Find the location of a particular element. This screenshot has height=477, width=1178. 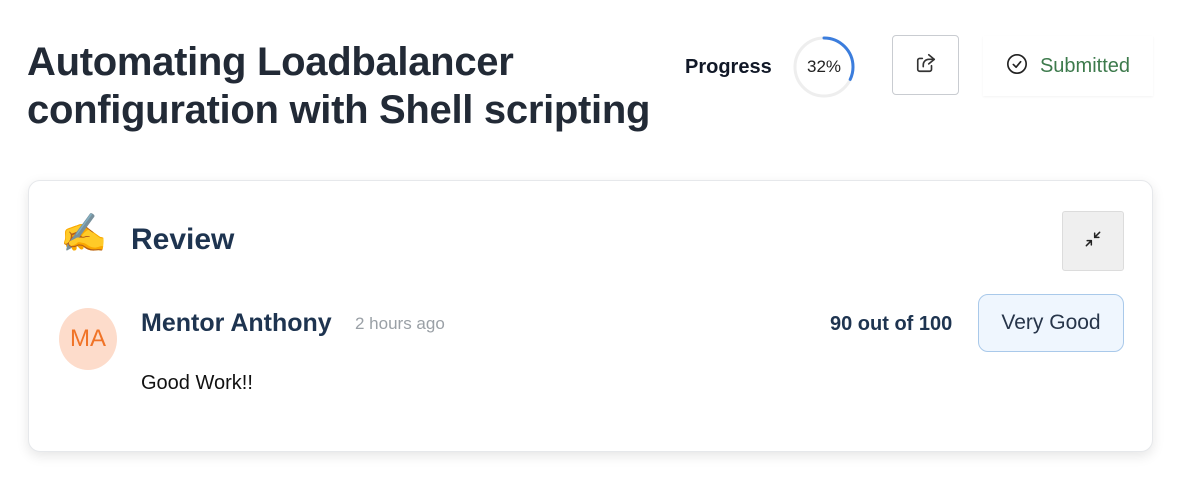

review-comment: Good Work!! is located at coordinates (197, 383).